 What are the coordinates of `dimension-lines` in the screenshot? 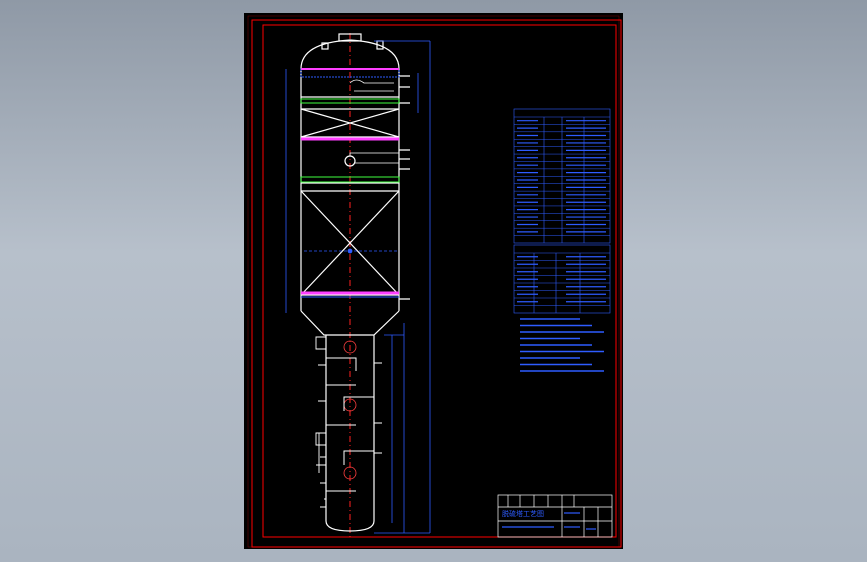 It's located at (358, 287).